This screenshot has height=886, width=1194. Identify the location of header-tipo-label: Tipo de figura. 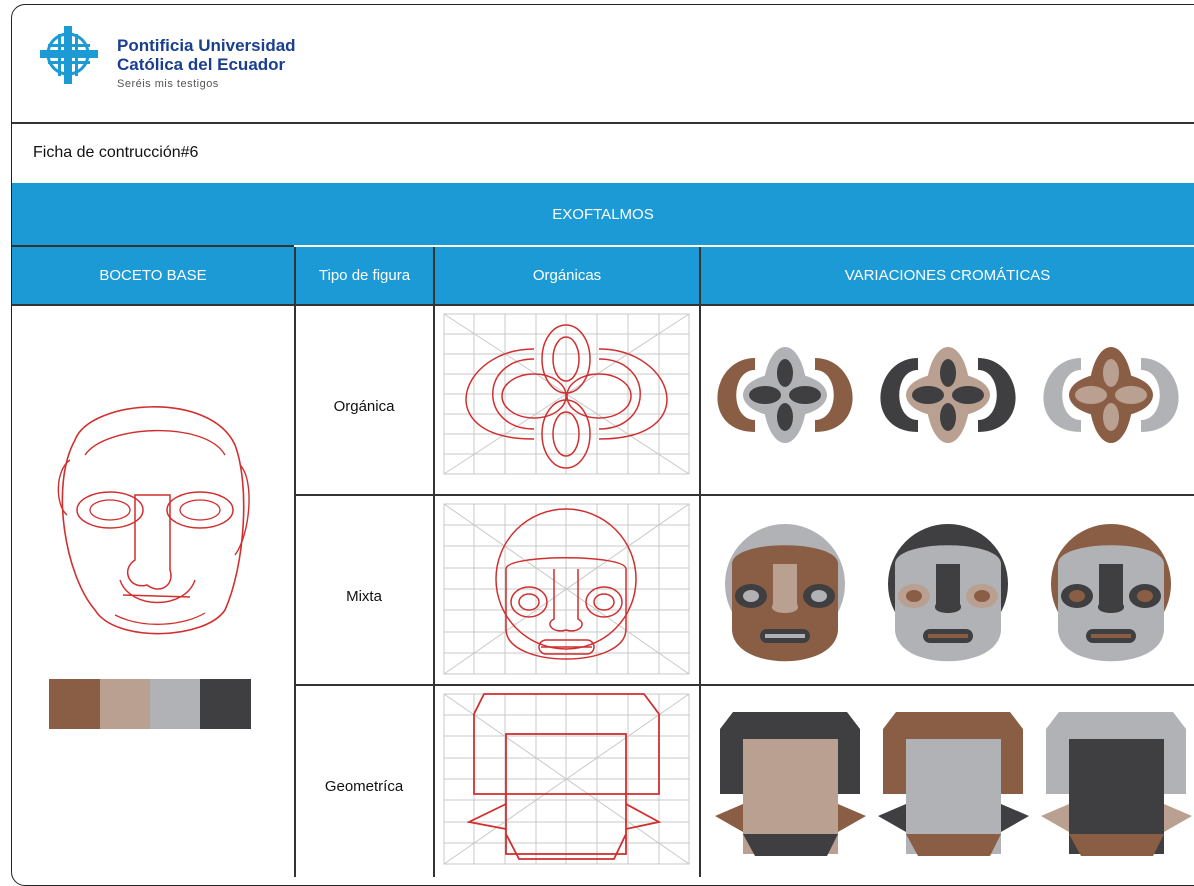
(364, 275).